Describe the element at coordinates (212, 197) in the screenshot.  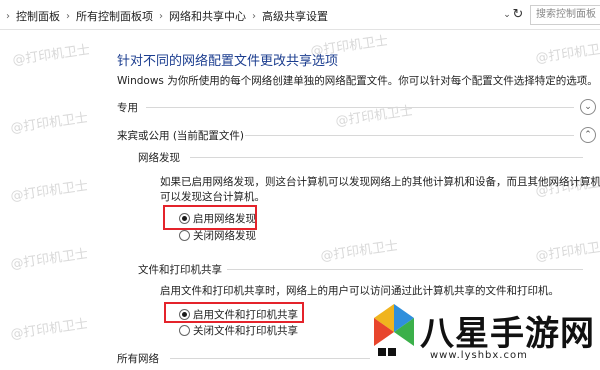
I see `network-discovery-description-line: 可以发现这台计算机。` at that location.